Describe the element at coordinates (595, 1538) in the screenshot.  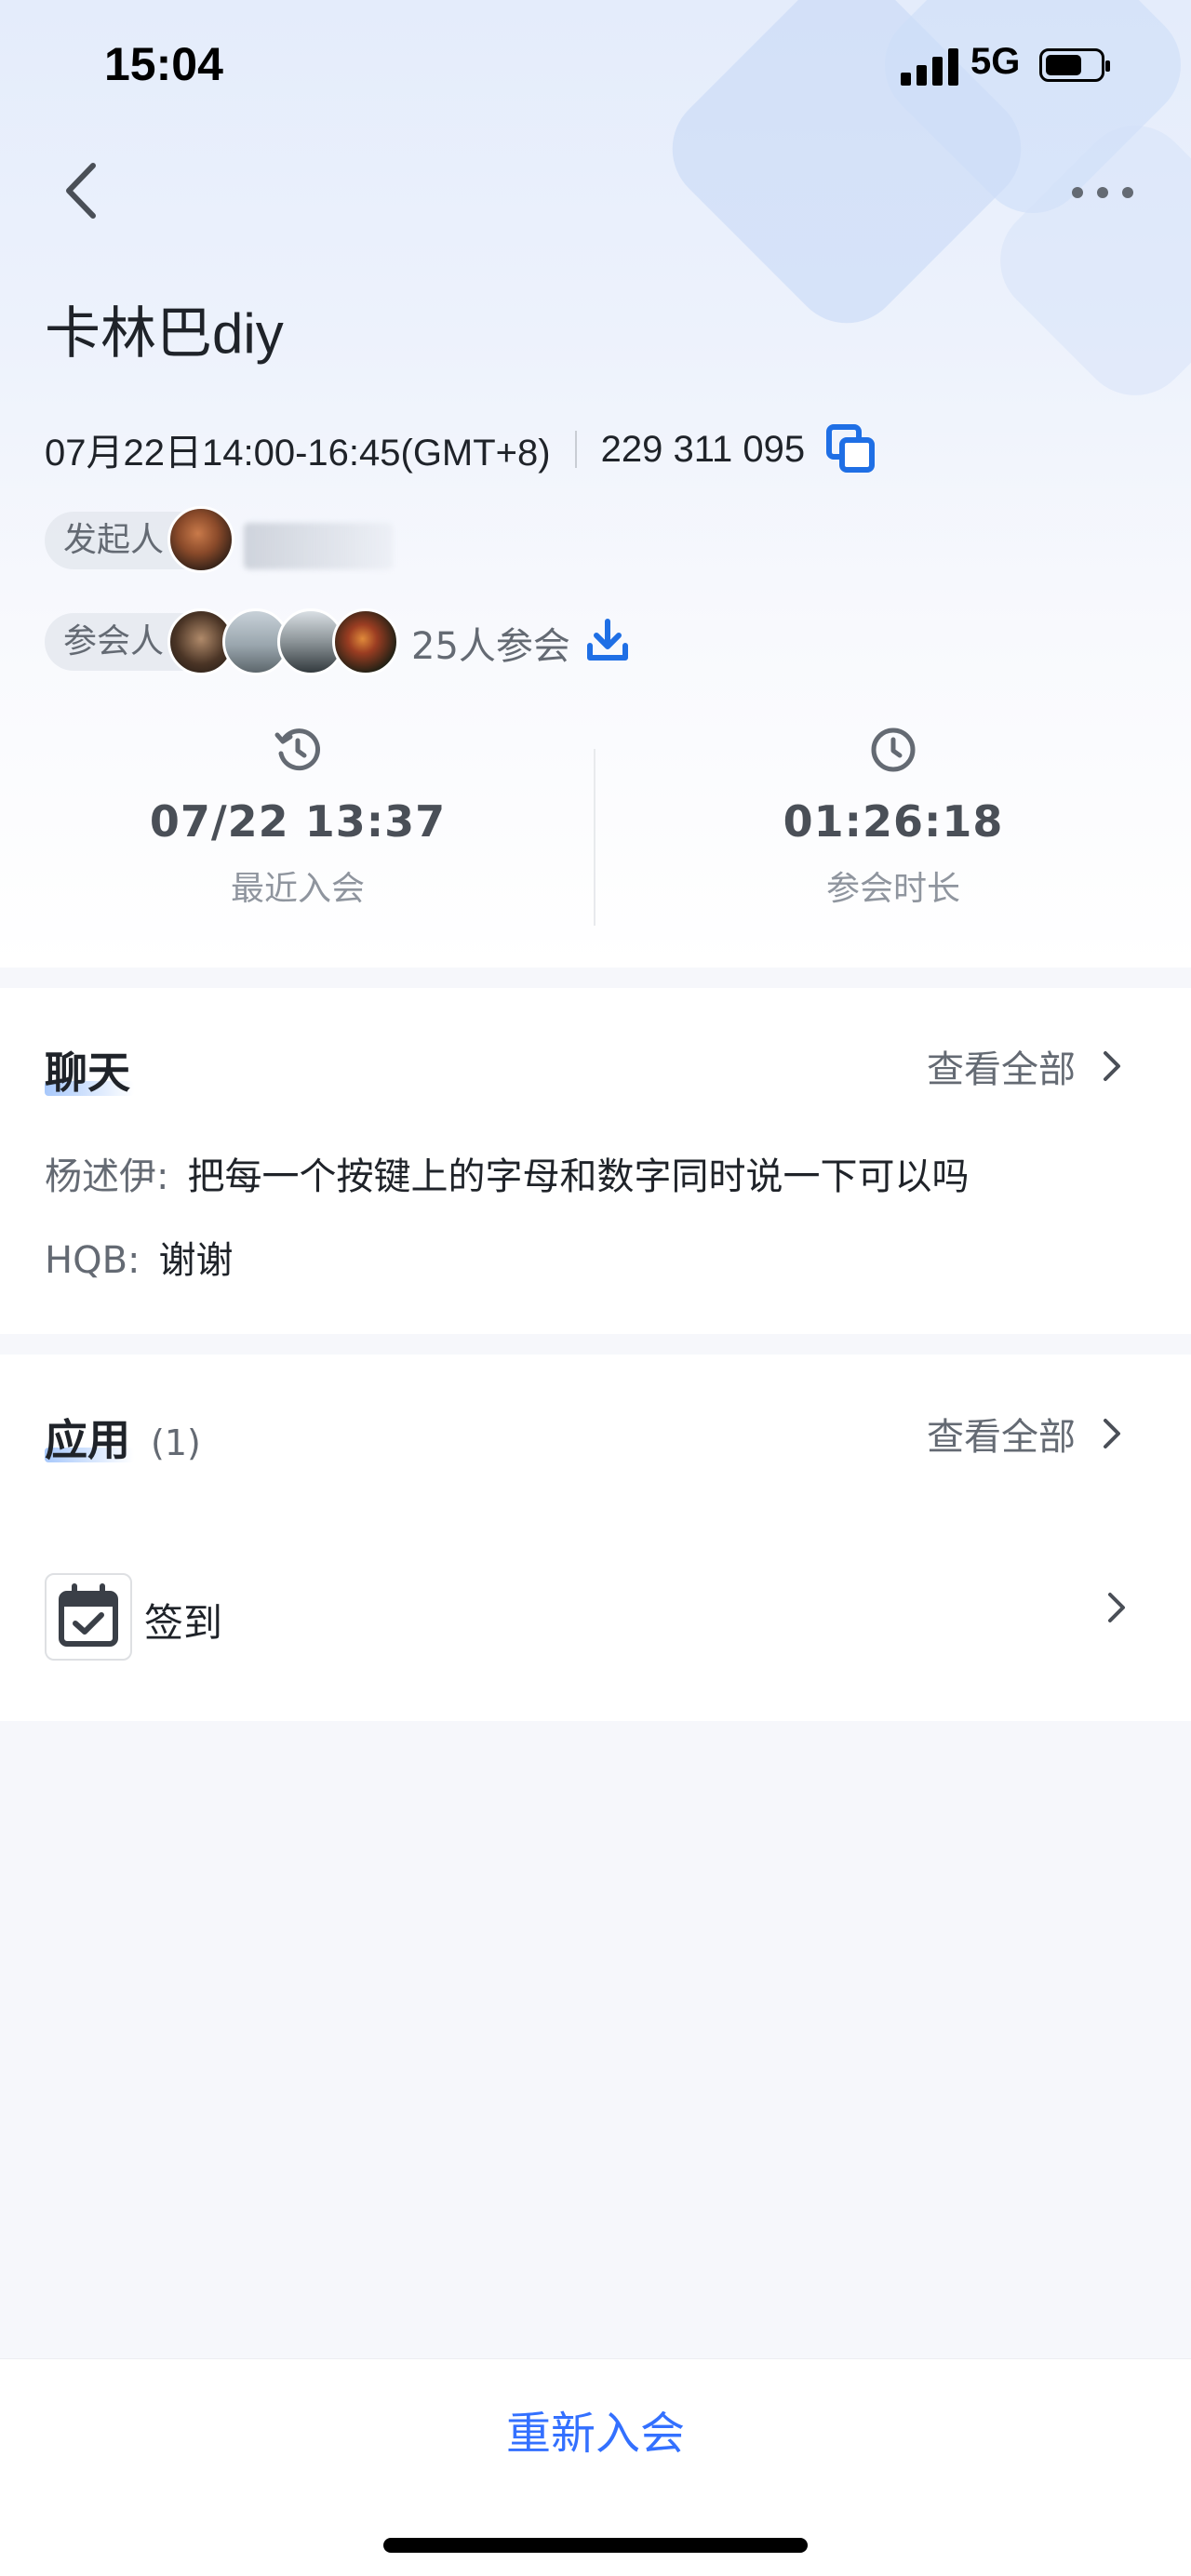
I see `apps-section: 应用 (1) 查看全部 签到` at that location.